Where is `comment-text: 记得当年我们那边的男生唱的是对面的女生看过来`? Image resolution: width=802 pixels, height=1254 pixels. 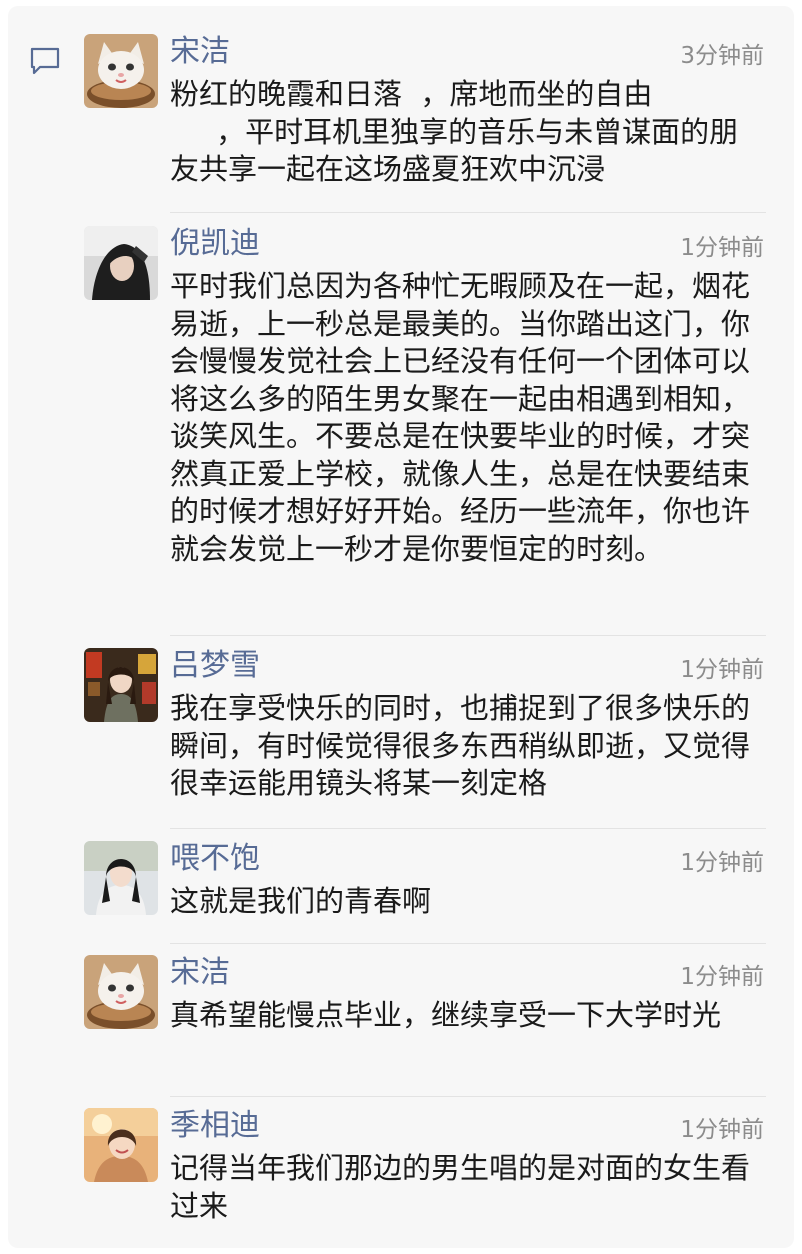 comment-text: 记得当年我们那边的男生唱的是对面的女生看过来 is located at coordinates (460, 1187).